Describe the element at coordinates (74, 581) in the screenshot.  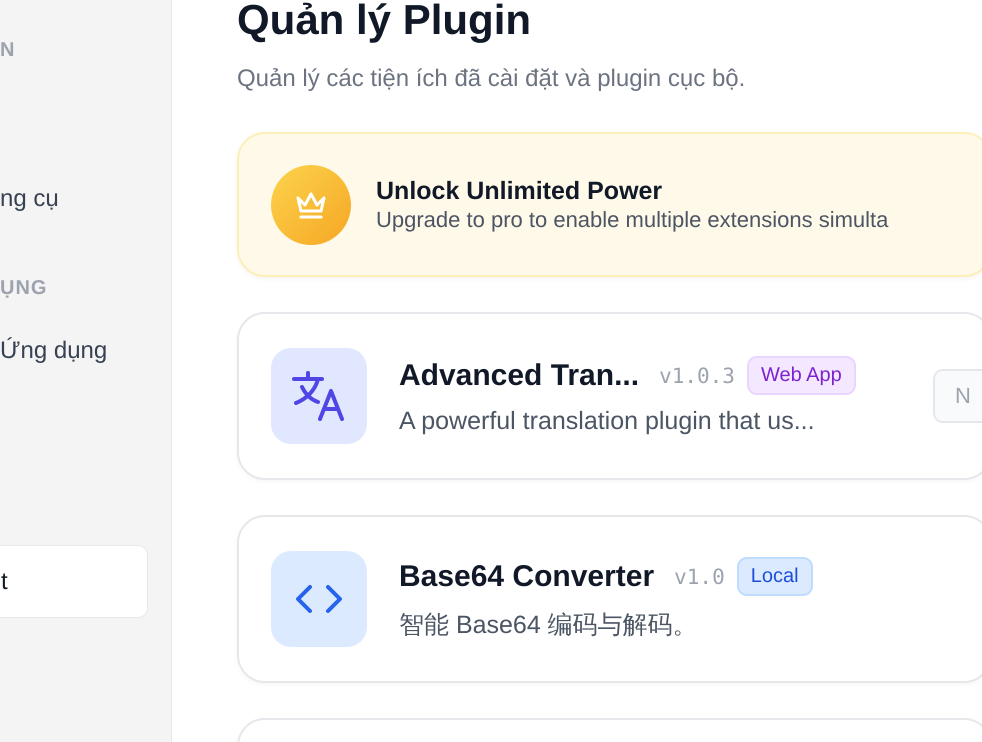
I see `sidebar-button: t` at that location.